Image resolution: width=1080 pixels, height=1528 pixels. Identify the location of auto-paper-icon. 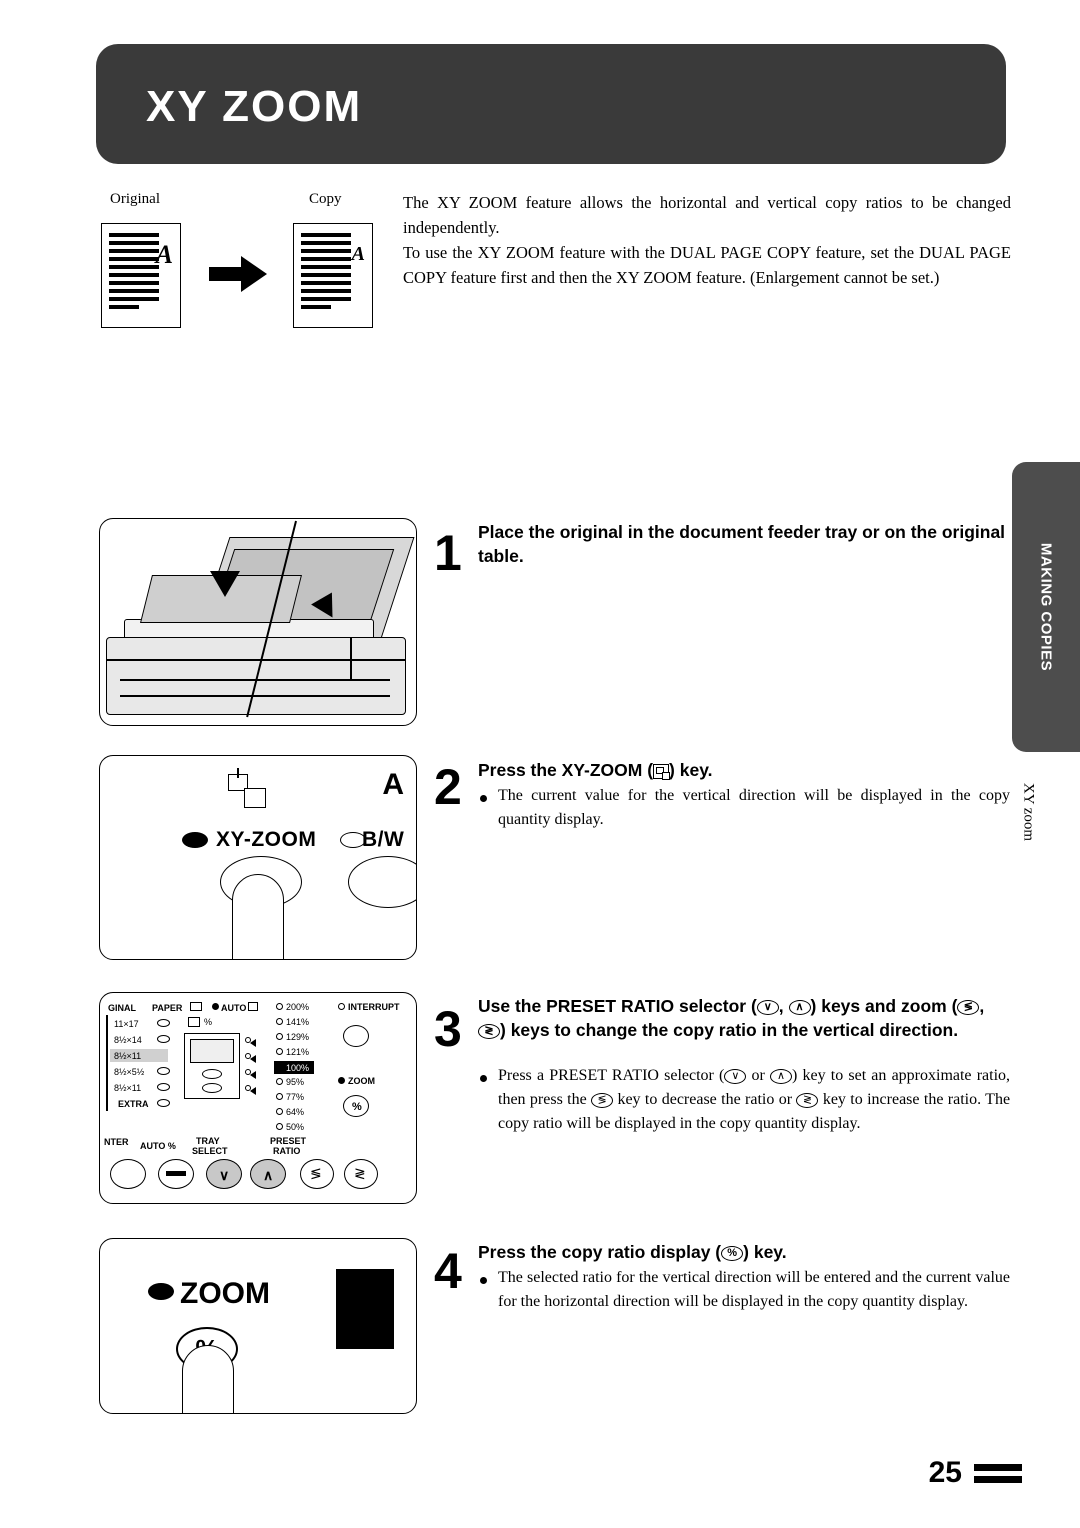
(253, 1006).